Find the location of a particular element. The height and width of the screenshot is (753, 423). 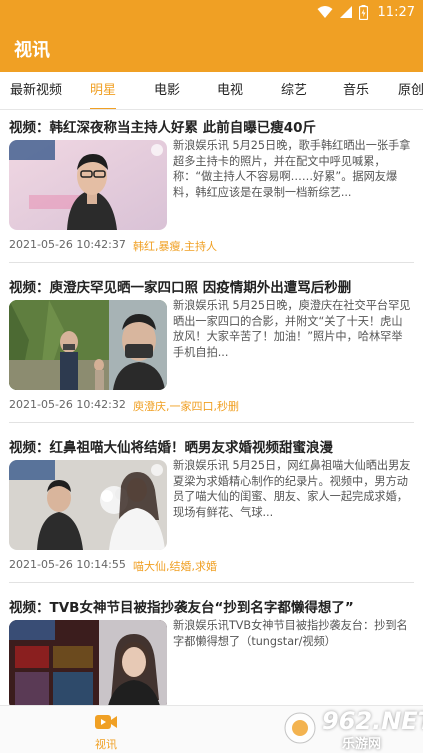

news-tags: 韩红,暴瘦,主持人 is located at coordinates (175, 246).